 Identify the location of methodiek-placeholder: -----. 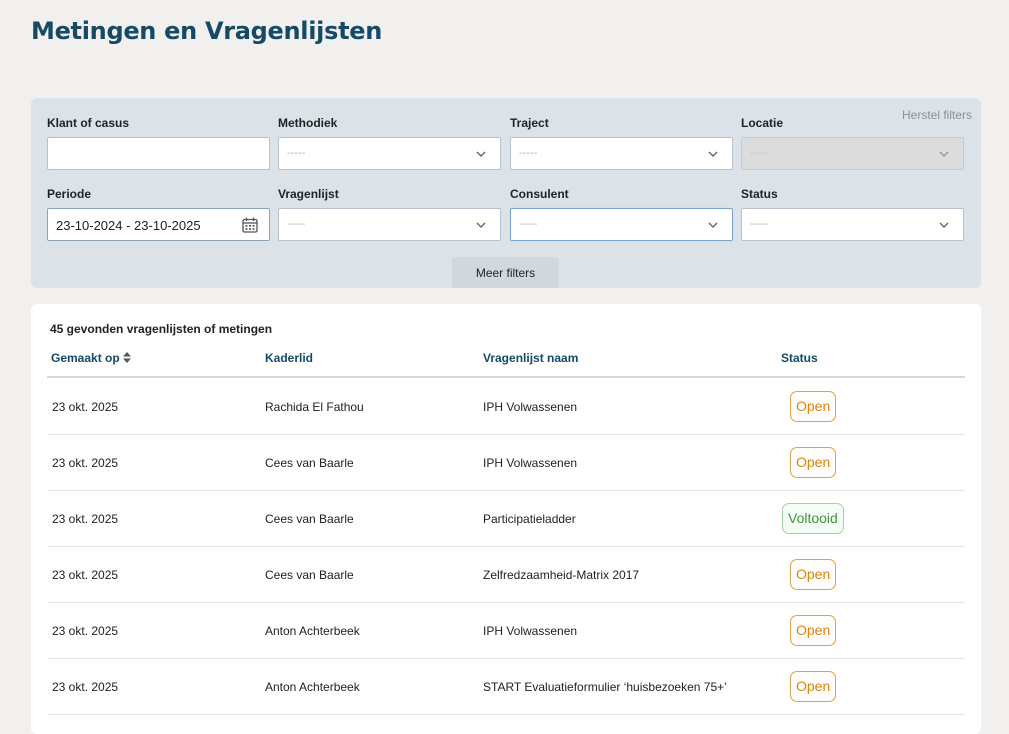
(296, 153).